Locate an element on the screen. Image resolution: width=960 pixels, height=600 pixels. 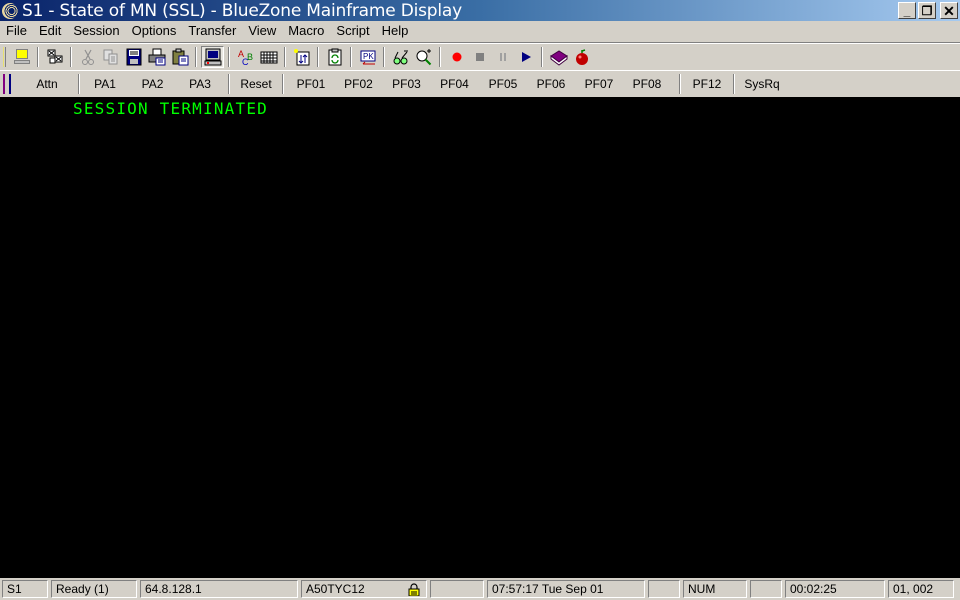
record-icon is located at coordinates (456, 56).